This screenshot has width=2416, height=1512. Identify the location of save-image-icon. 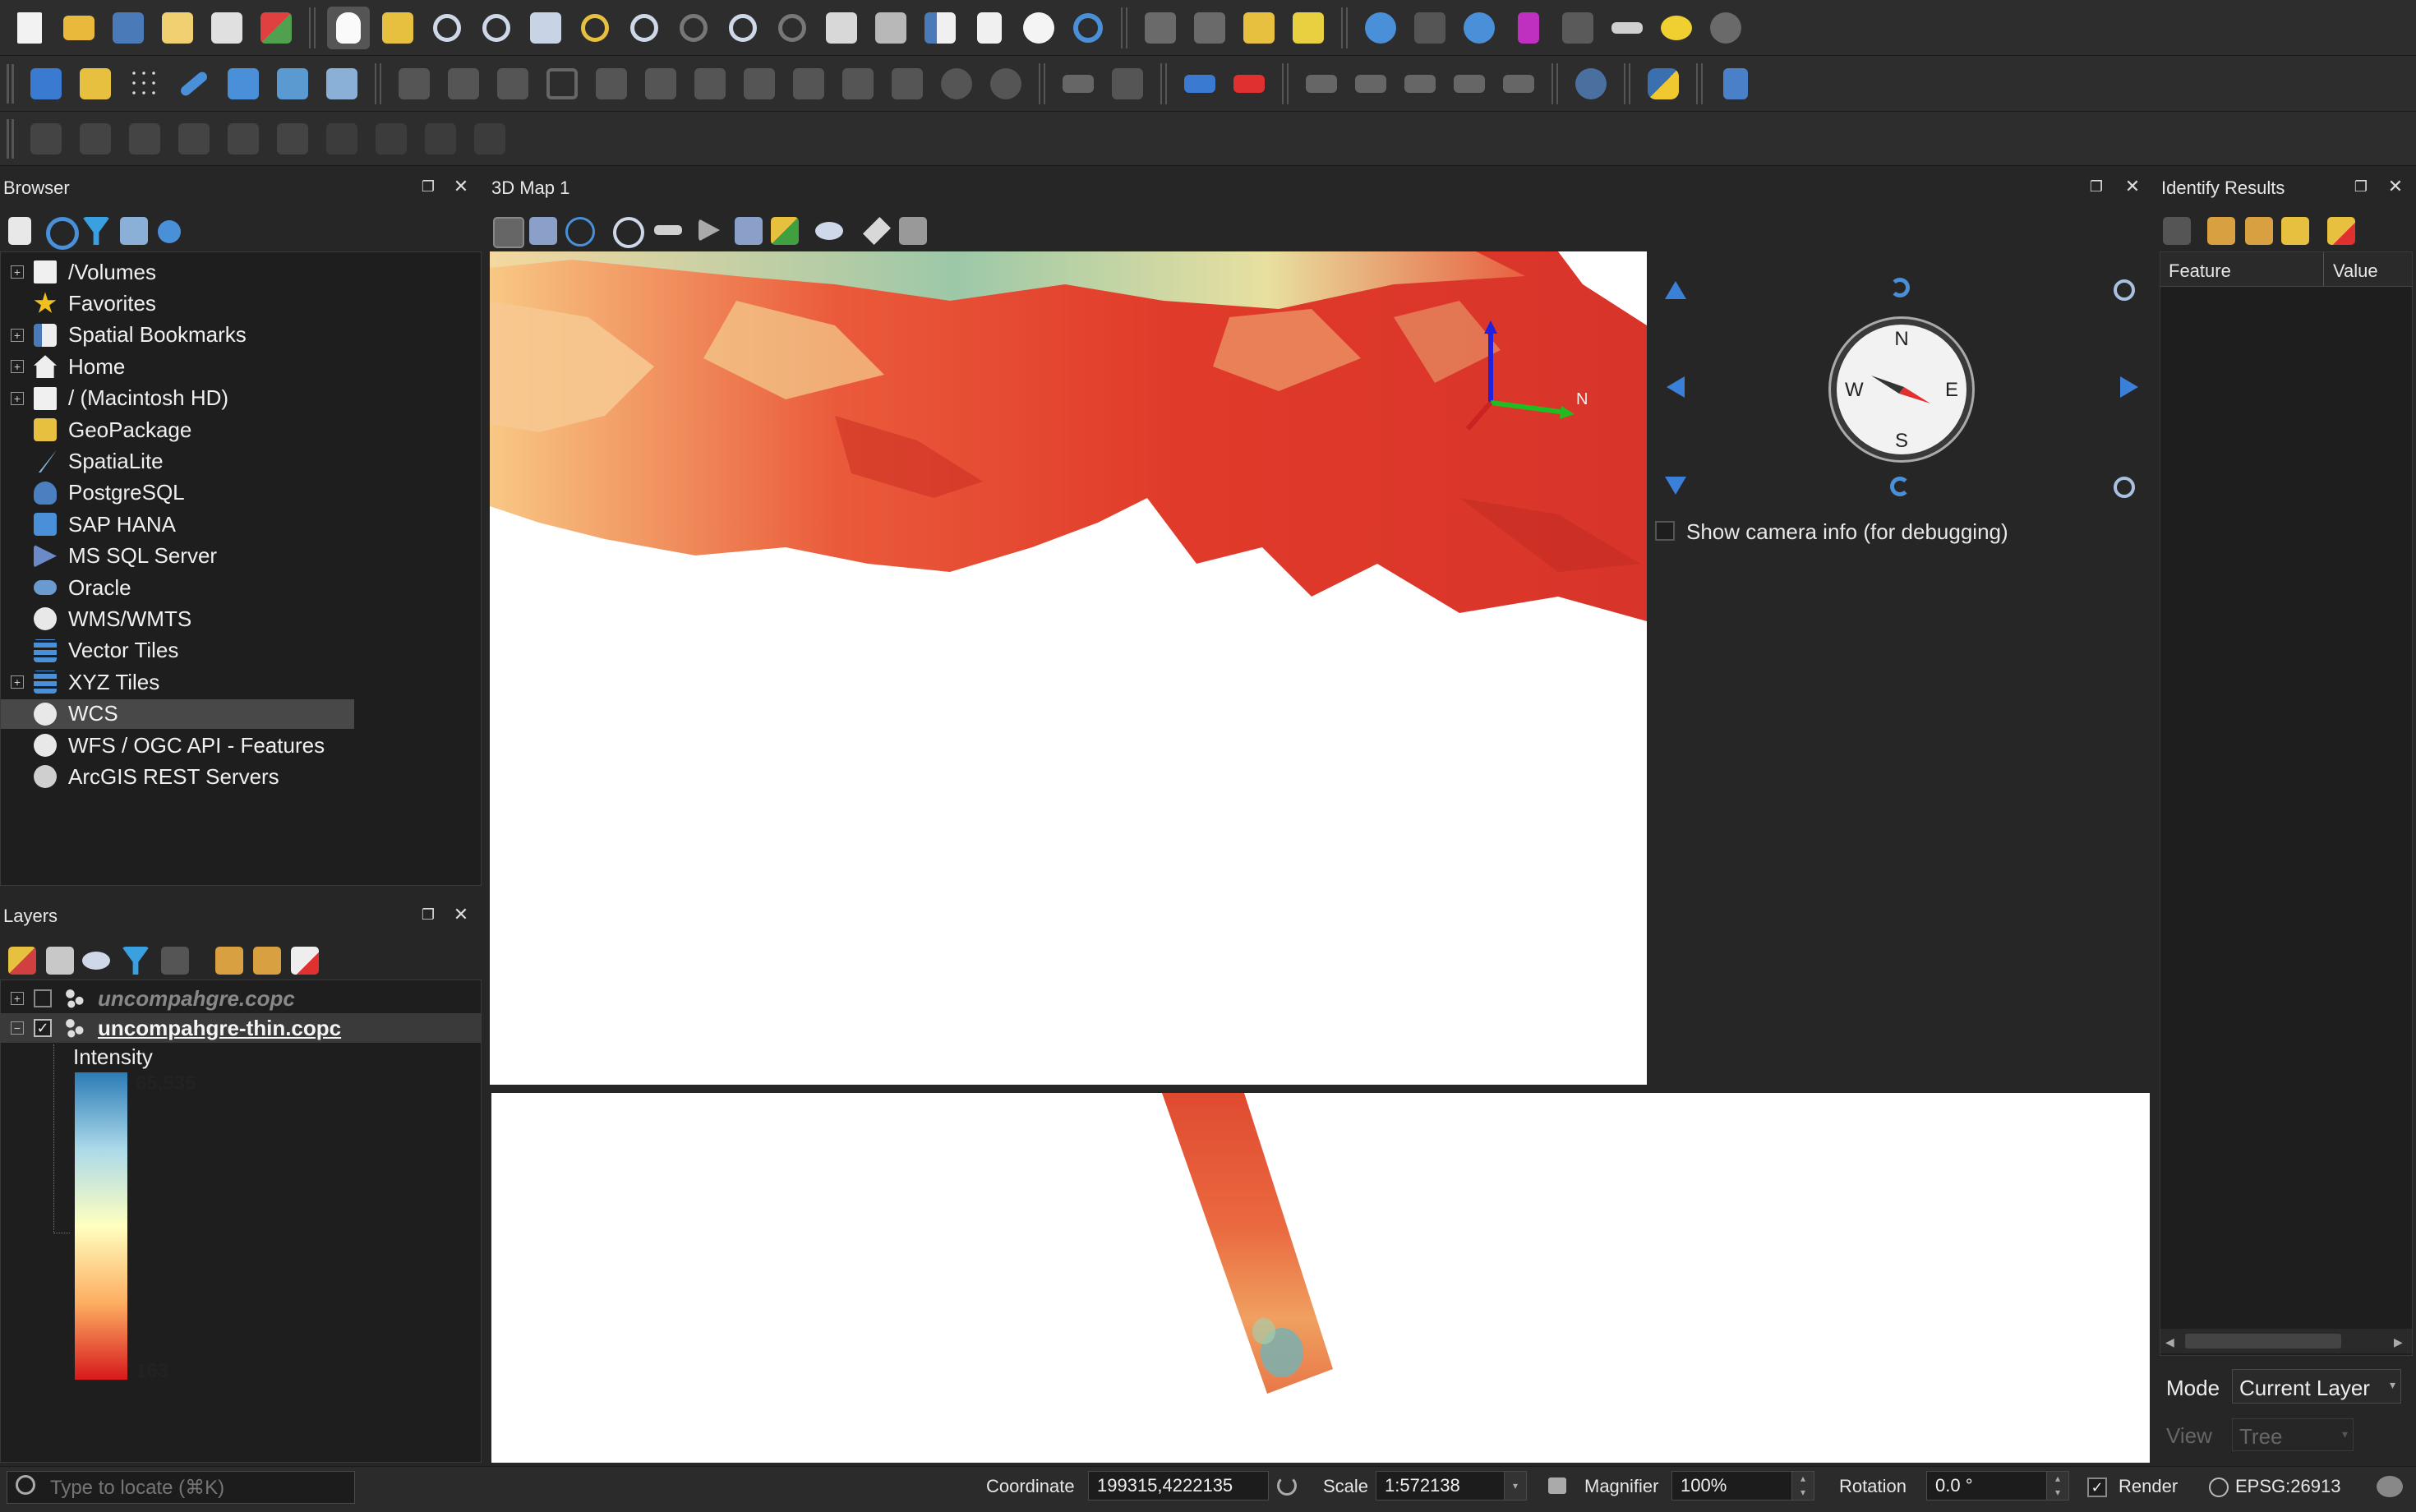
(749, 231).